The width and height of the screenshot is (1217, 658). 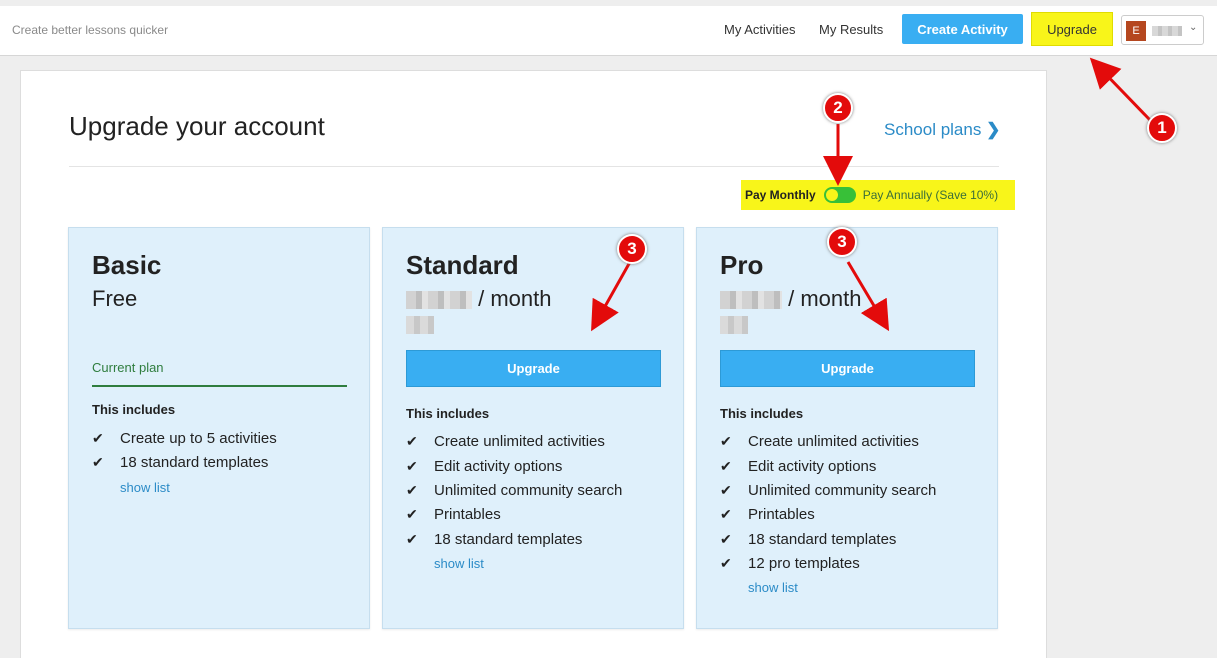 I want to click on current-plan-label: Current plan, so click(x=219, y=373).